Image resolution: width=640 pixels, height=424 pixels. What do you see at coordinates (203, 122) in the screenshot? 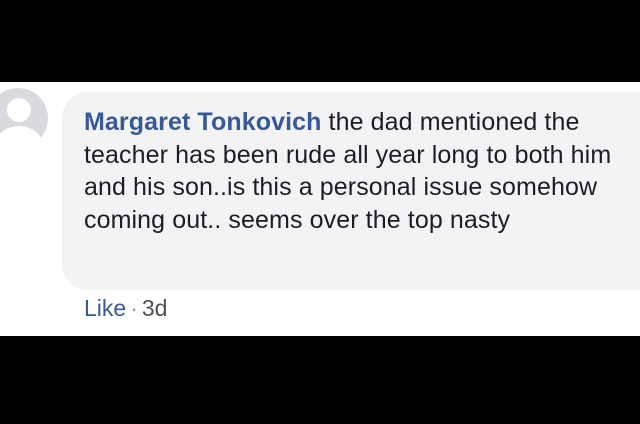
I see `comment-author-link: Margaret Tonkovich` at bounding box center [203, 122].